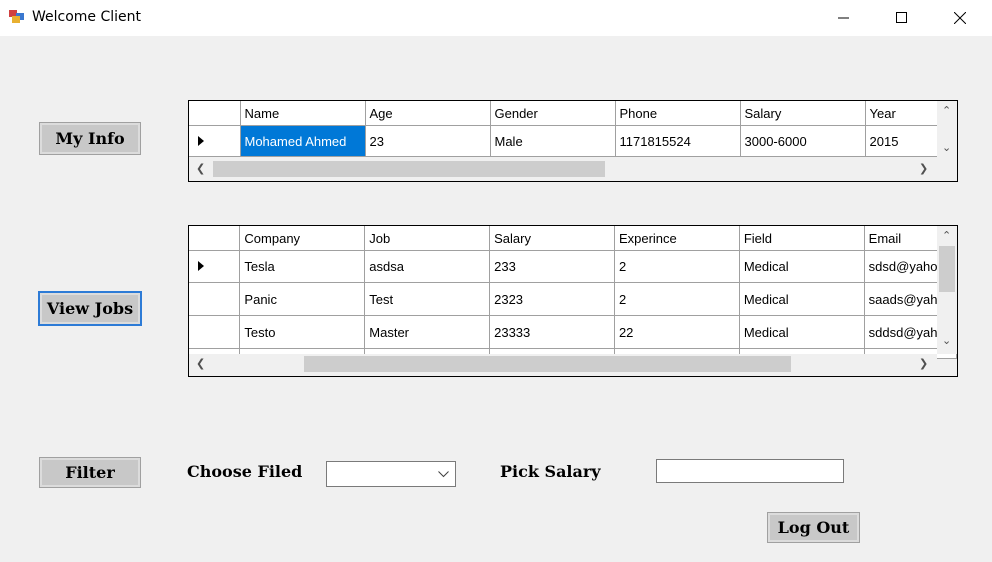 The image size is (992, 562). Describe the element at coordinates (302, 266) in the screenshot. I see `table-cell: Tesla` at that location.